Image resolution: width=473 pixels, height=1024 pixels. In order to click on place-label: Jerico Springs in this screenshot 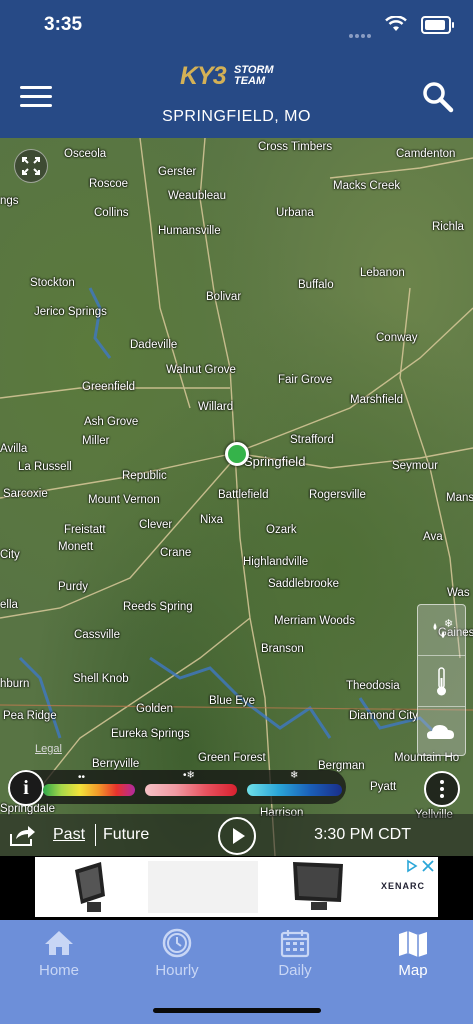, I will do `click(70, 312)`.